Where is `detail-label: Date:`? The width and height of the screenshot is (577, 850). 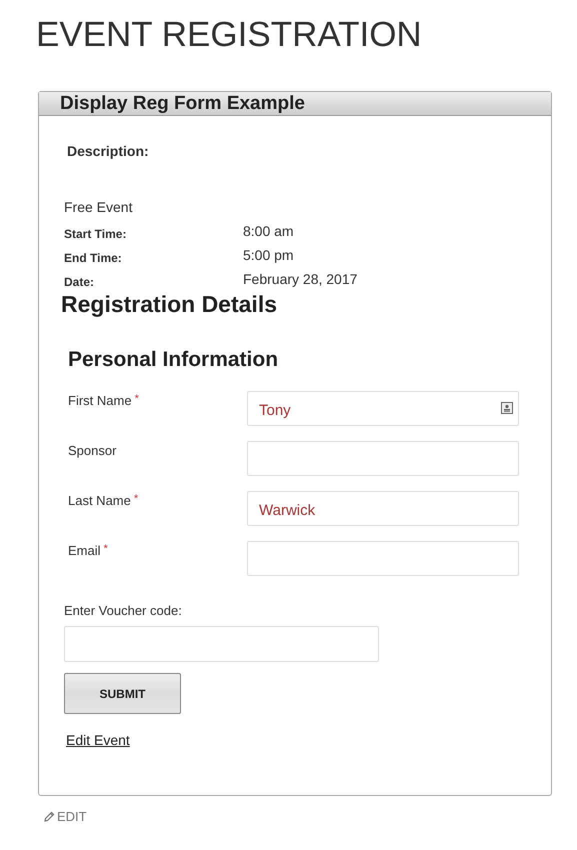
detail-label: Date: is located at coordinates (80, 281).